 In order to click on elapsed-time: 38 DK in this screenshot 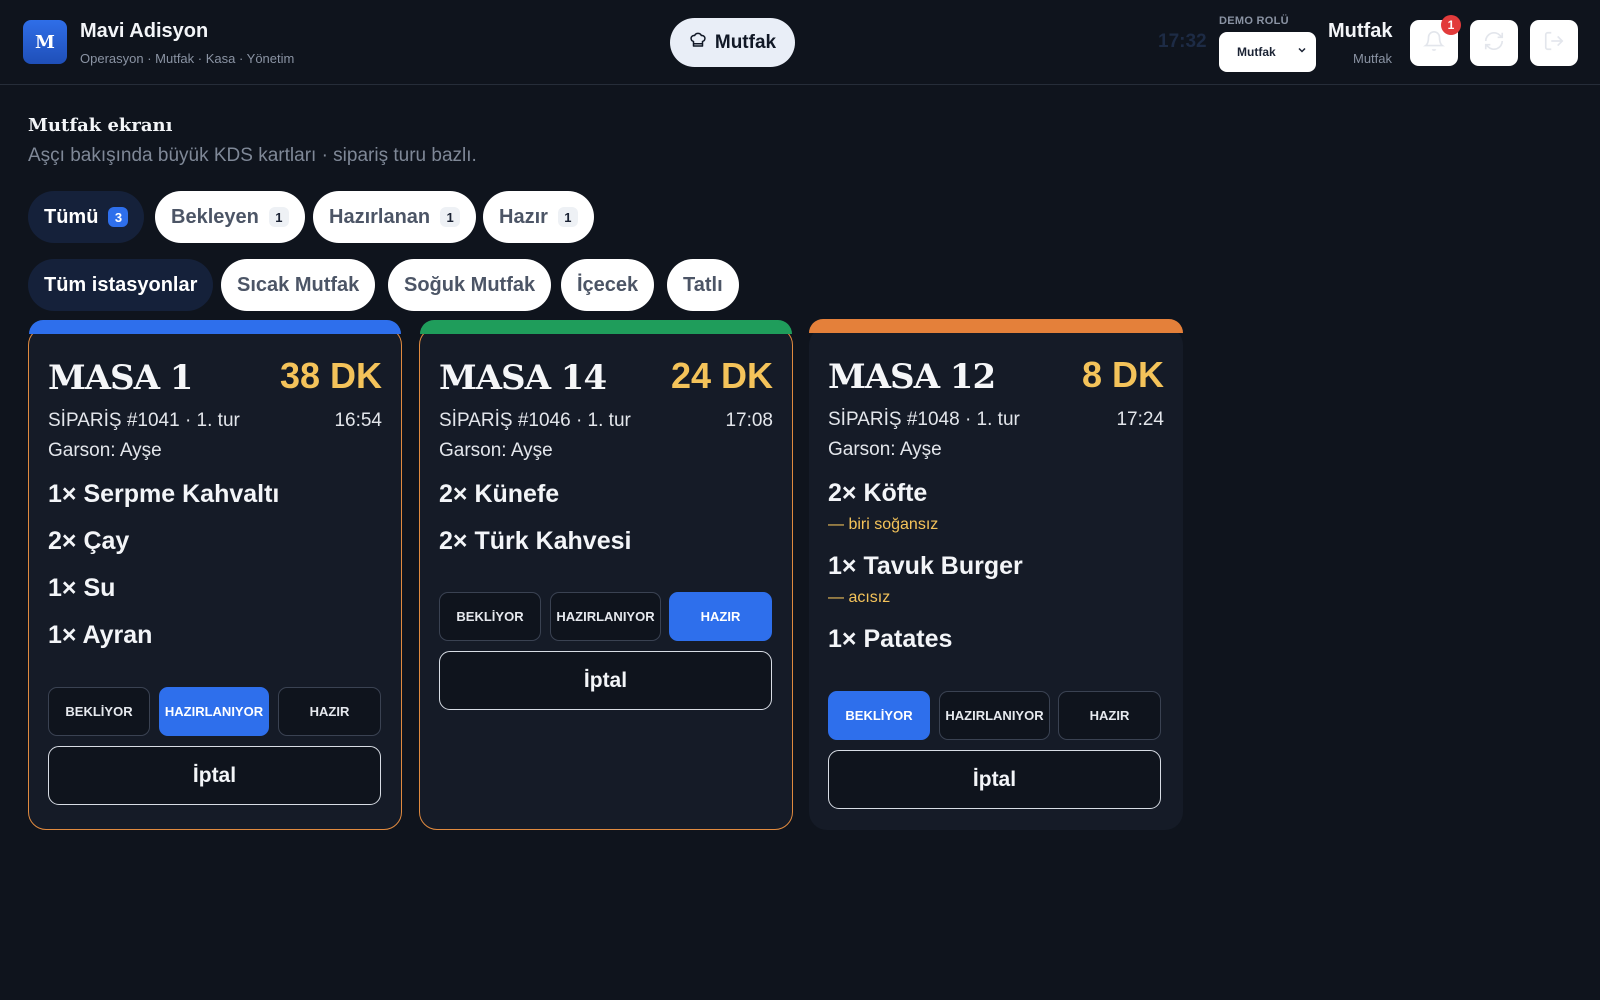, I will do `click(330, 375)`.